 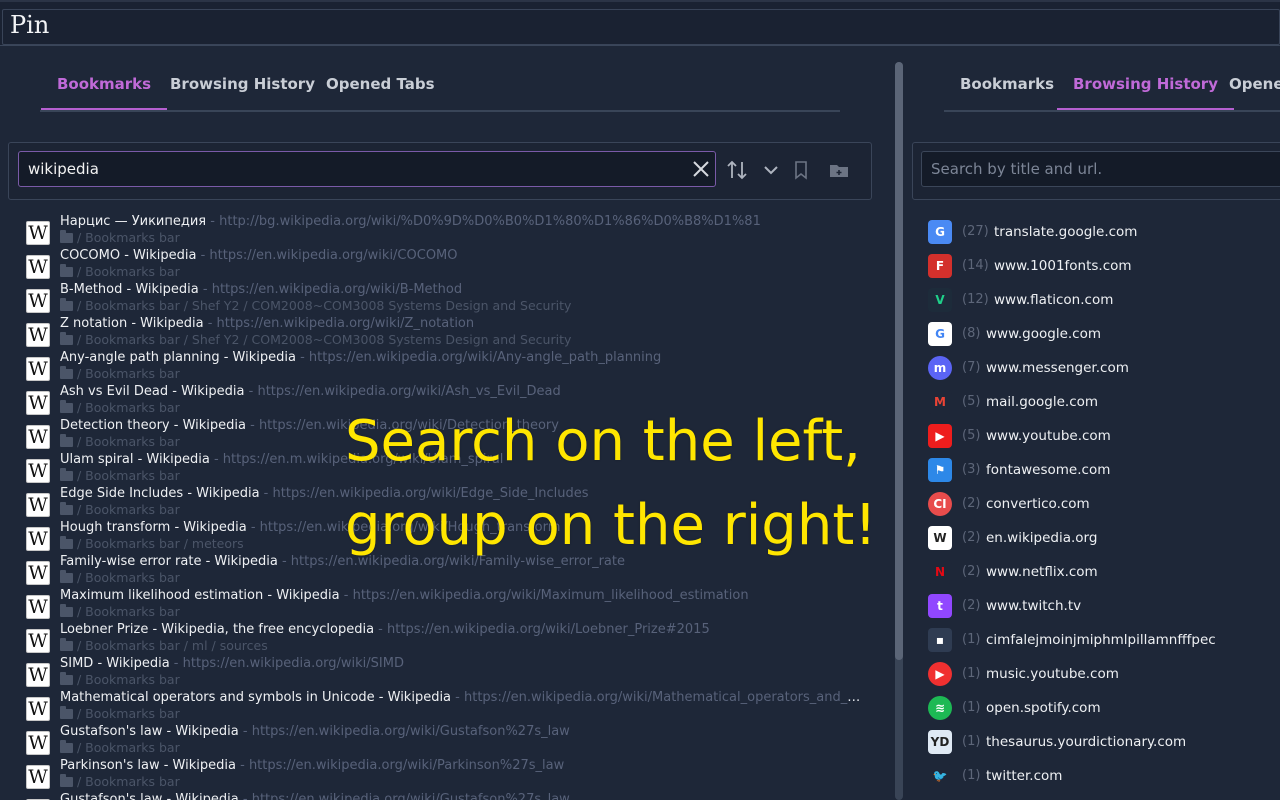 What do you see at coordinates (1246, 84) in the screenshot?
I see `right-tab-opened-tabs: Opened Tabs` at bounding box center [1246, 84].